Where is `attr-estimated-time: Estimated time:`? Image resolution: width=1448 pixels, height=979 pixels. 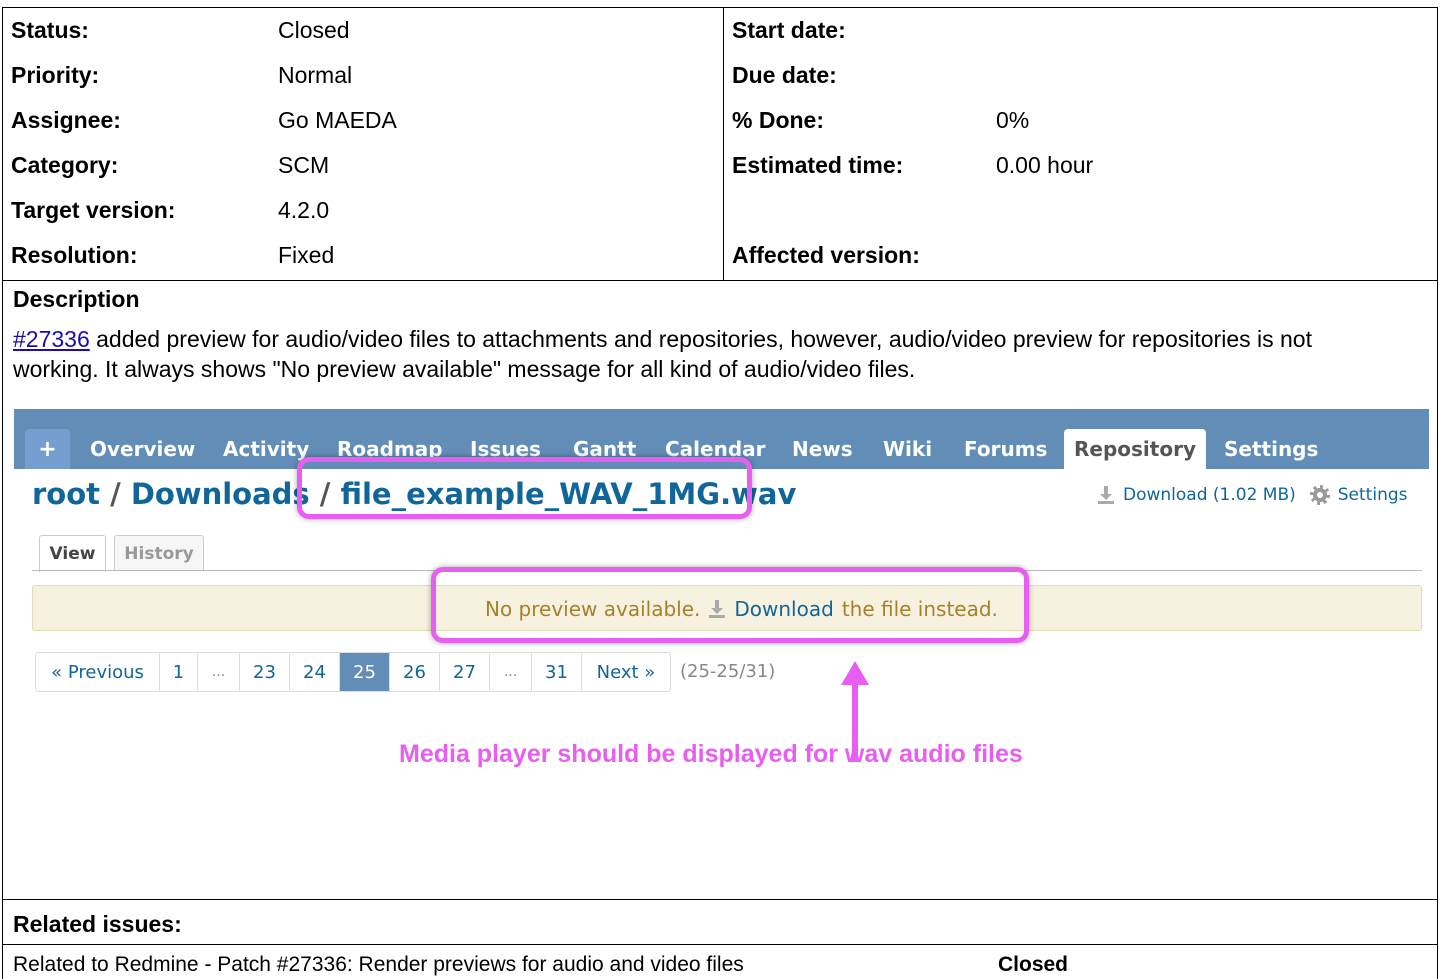
attr-estimated-time: Estimated time: is located at coordinates (817, 165).